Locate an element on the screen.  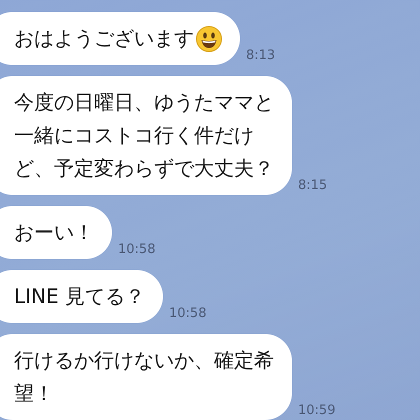
message-text: 今度の日曜日、ゆうたママと is located at coordinates (144, 102).